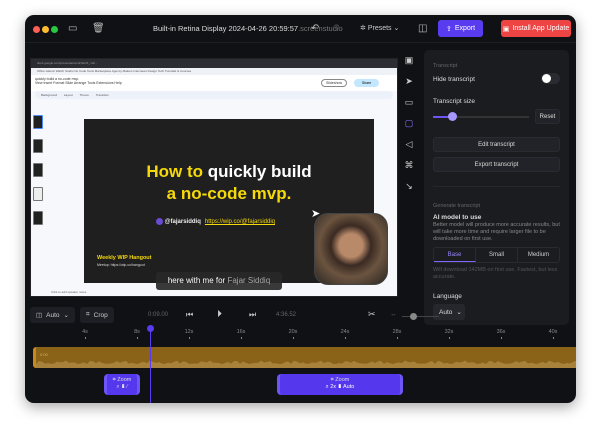 The width and height of the screenshot is (600, 434). What do you see at coordinates (409, 170) in the screenshot?
I see `shortcuts-icon: ⌘` at bounding box center [409, 170].